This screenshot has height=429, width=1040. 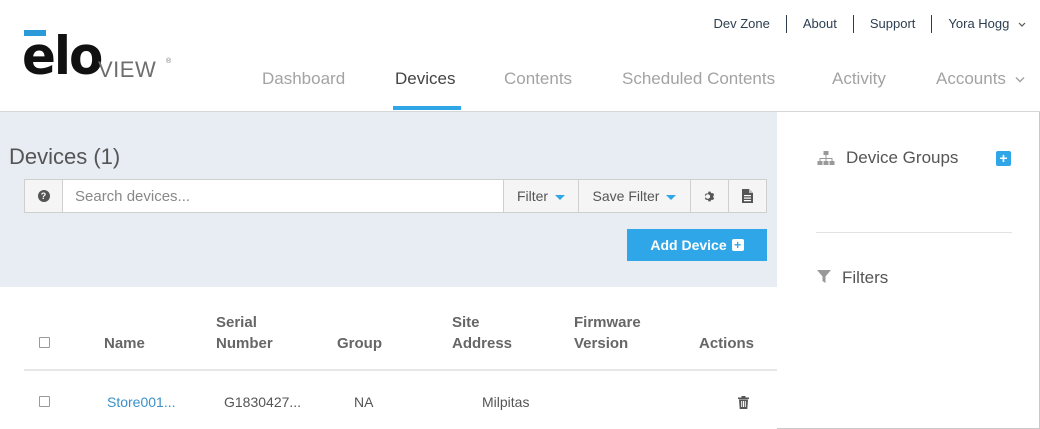 I want to click on settings-button, so click(x=710, y=196).